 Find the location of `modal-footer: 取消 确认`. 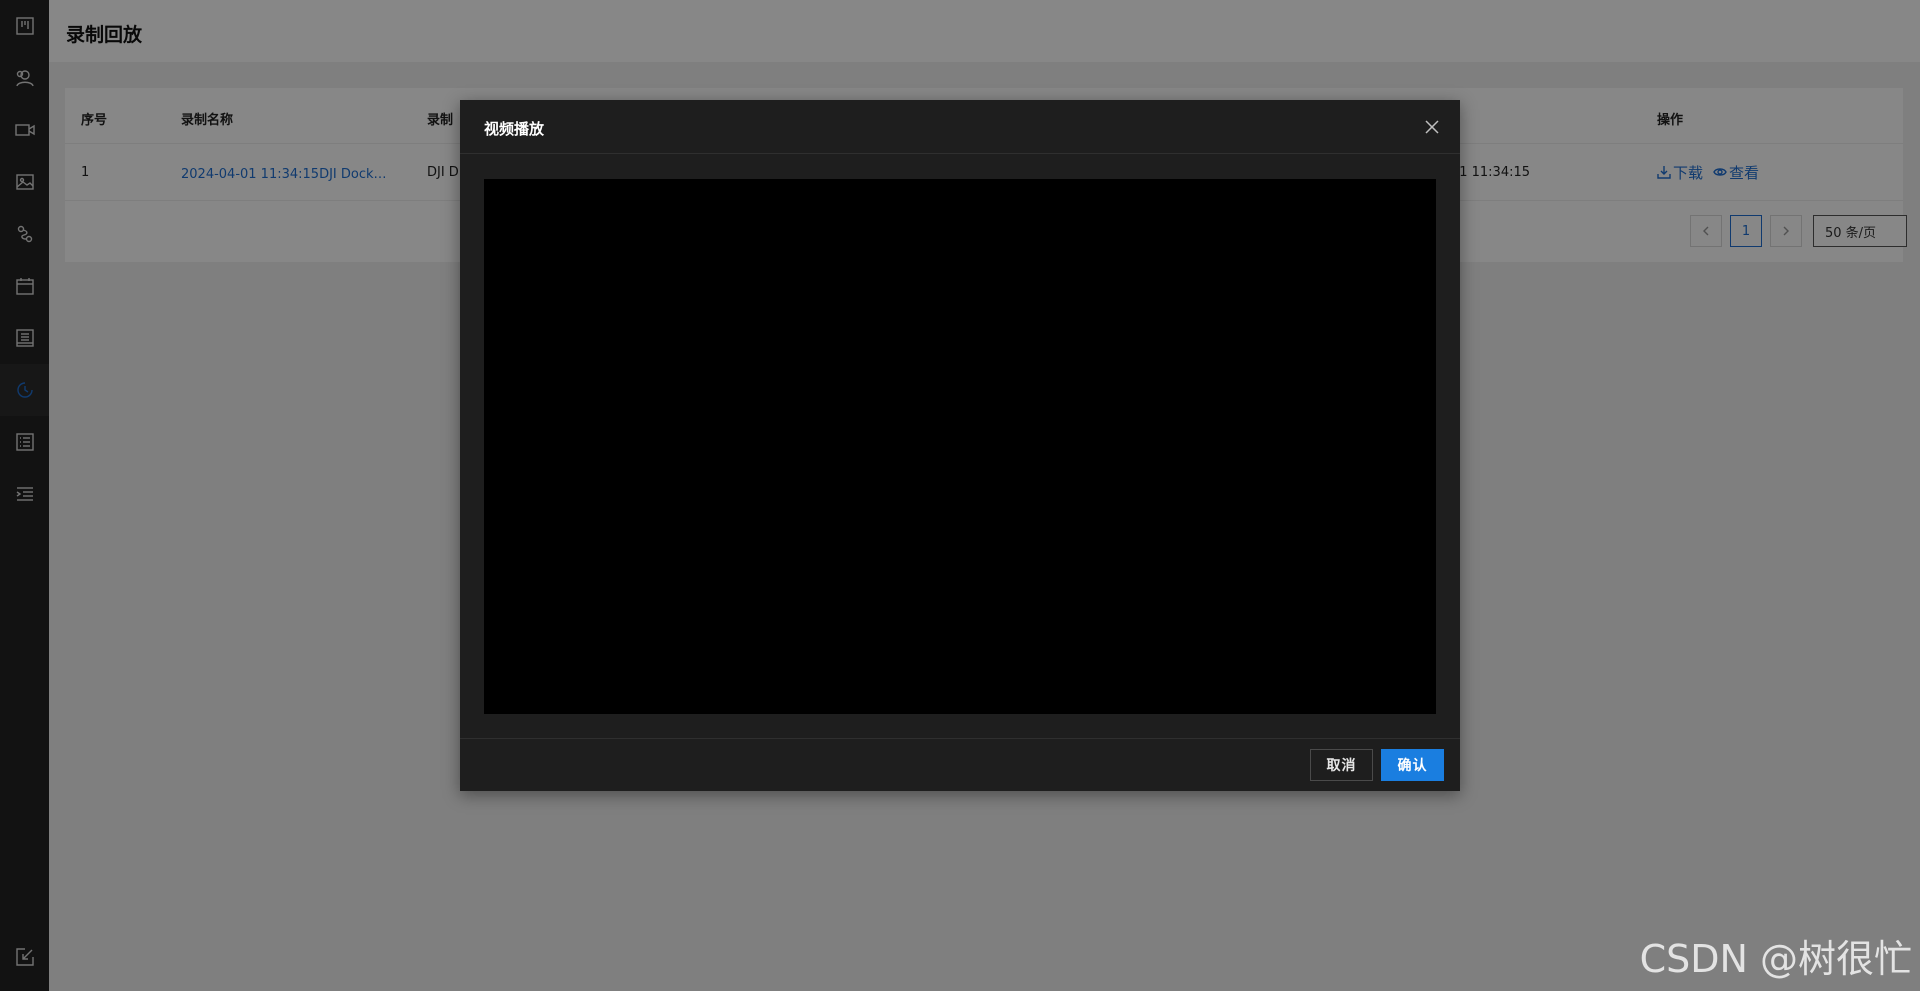

modal-footer: 取消 确认 is located at coordinates (960, 764).